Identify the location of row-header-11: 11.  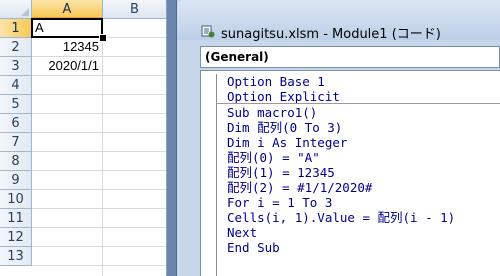
(16, 218).